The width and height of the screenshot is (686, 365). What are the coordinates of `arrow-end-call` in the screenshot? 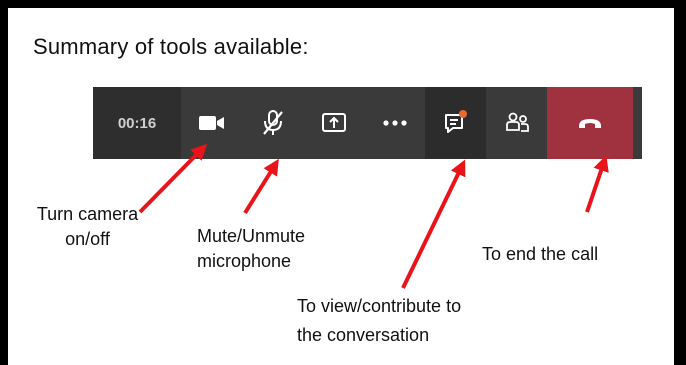 It's located at (597, 184).